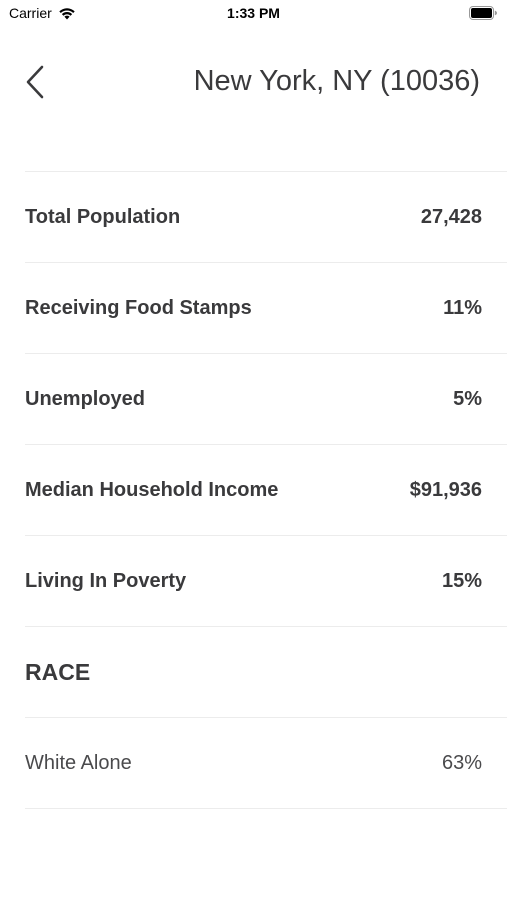 The height and width of the screenshot is (900, 507). I want to click on stat-value: 5%, so click(467, 398).